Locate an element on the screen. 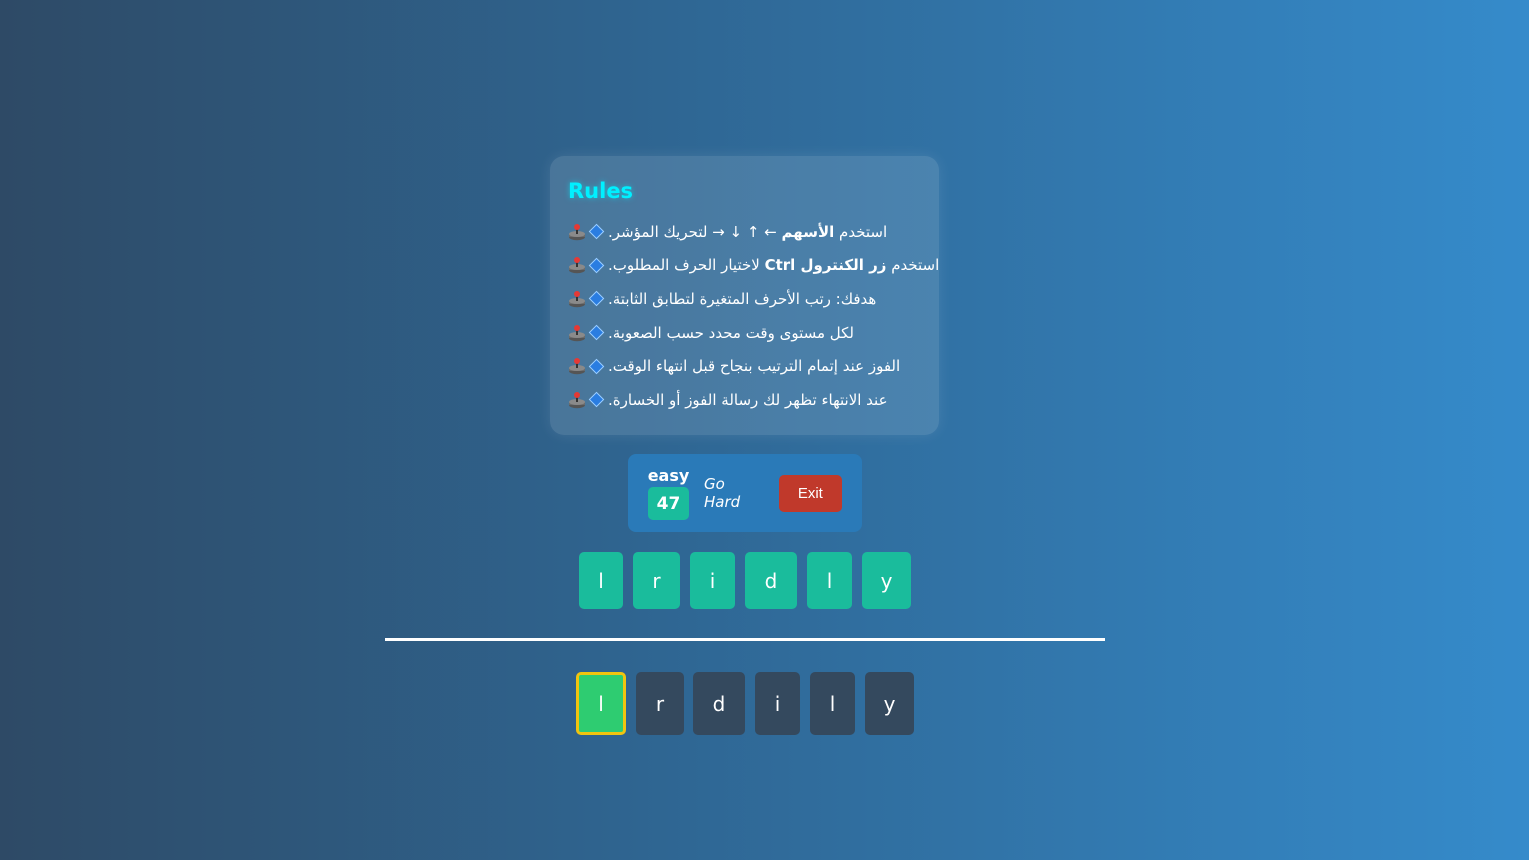 This screenshot has width=1529, height=860. exit-button: Exit is located at coordinates (810, 493).